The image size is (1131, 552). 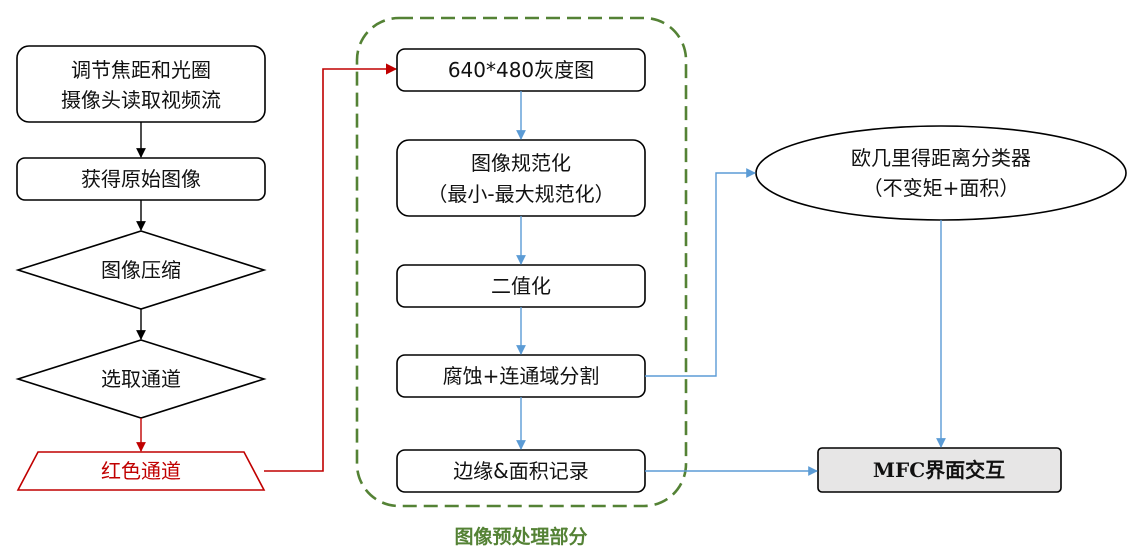 I want to click on pre-step-edge-area: 边缘&面积记录, so click(x=521, y=471).